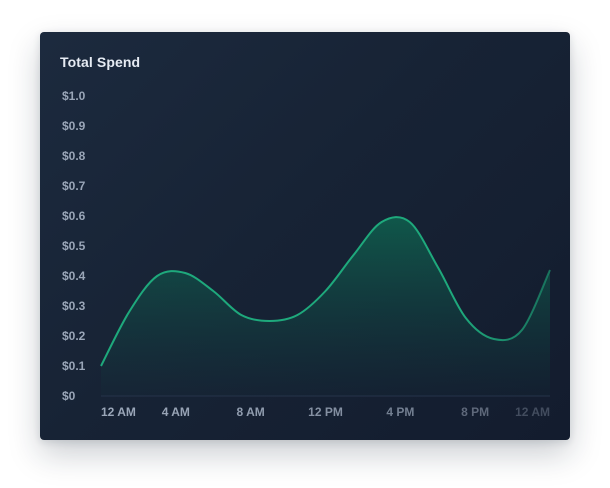  I want to click on y-tick-label: $0, so click(69, 396).